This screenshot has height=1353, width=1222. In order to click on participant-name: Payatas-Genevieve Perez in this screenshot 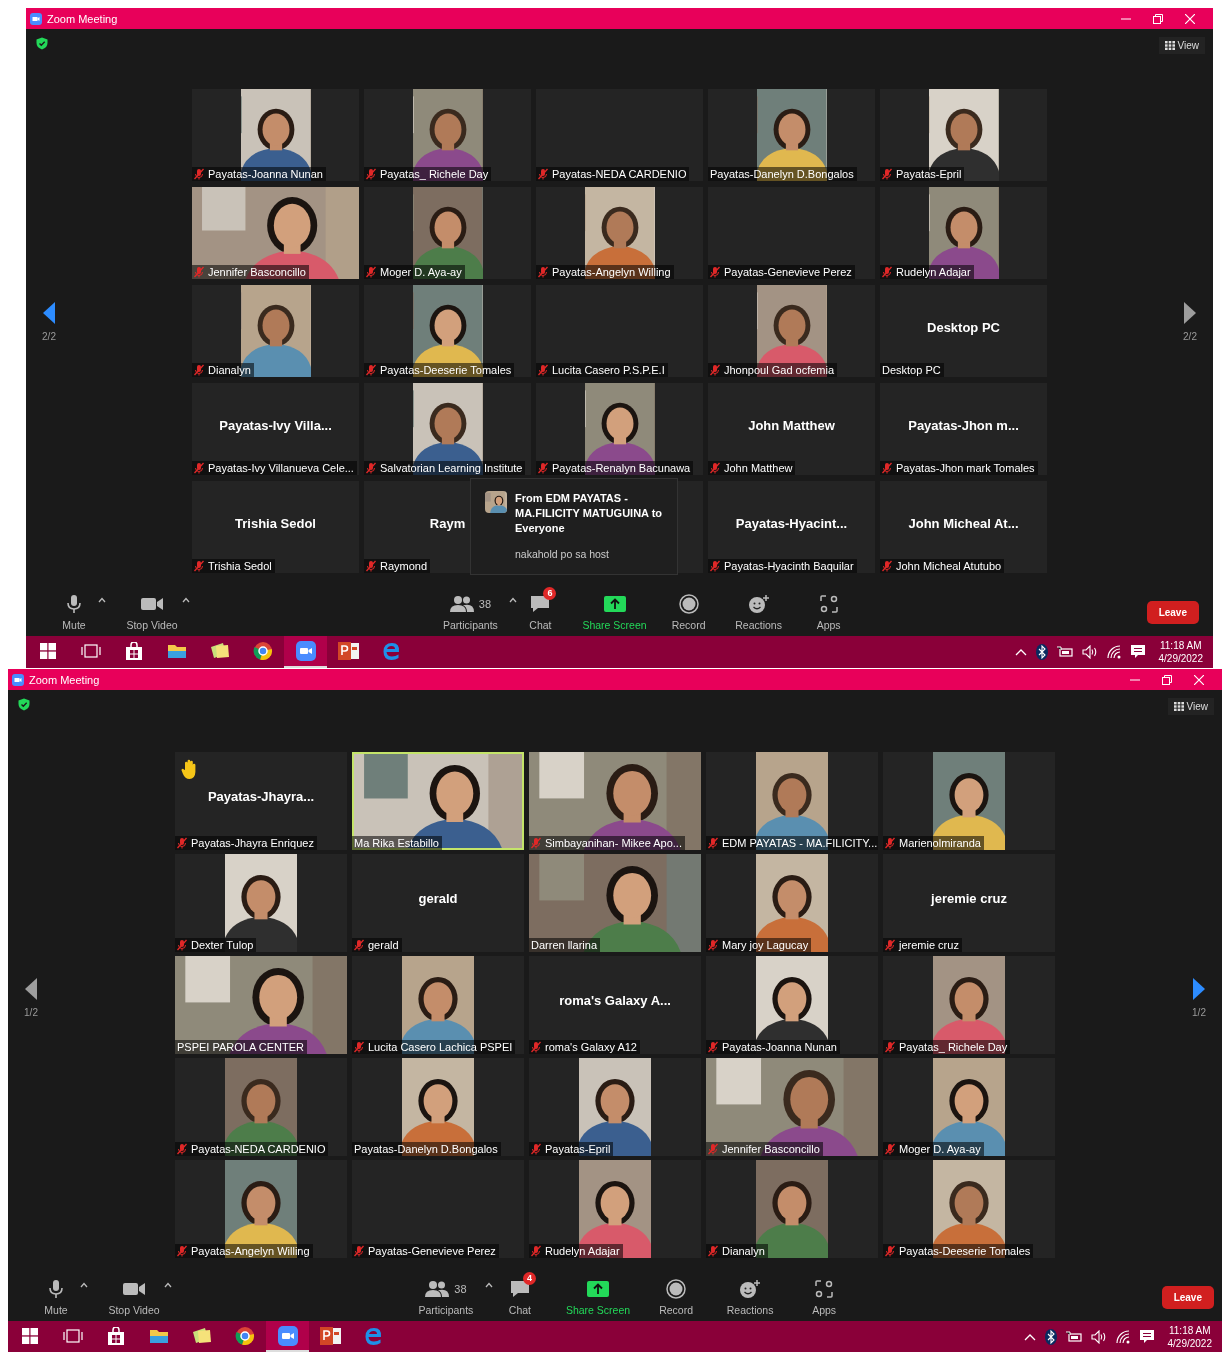, I will do `click(432, 1251)`.